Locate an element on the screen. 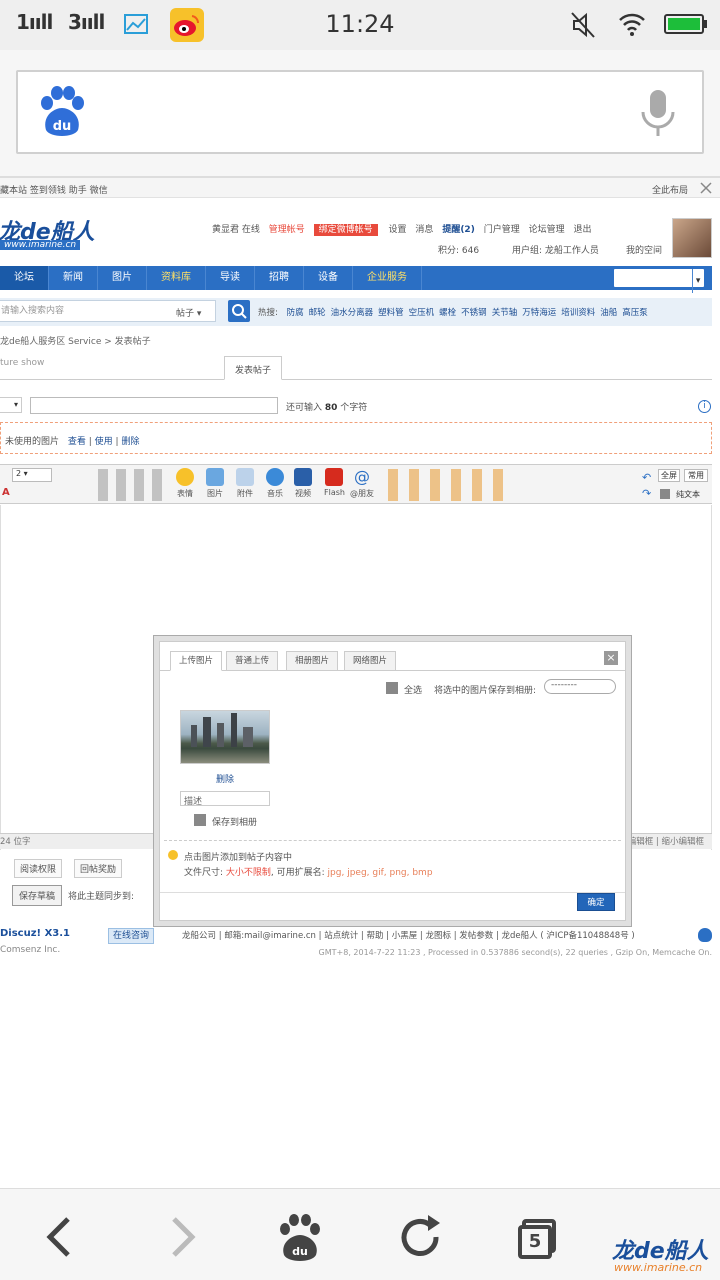  hot-link: 塑料管 is located at coordinates (391, 313).